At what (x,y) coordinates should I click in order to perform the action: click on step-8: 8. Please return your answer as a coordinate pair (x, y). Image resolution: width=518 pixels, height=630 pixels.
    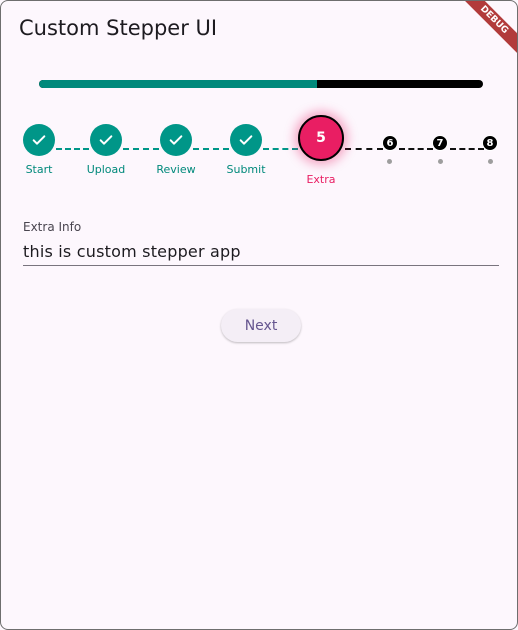
    Looking at the image, I should click on (490, 143).